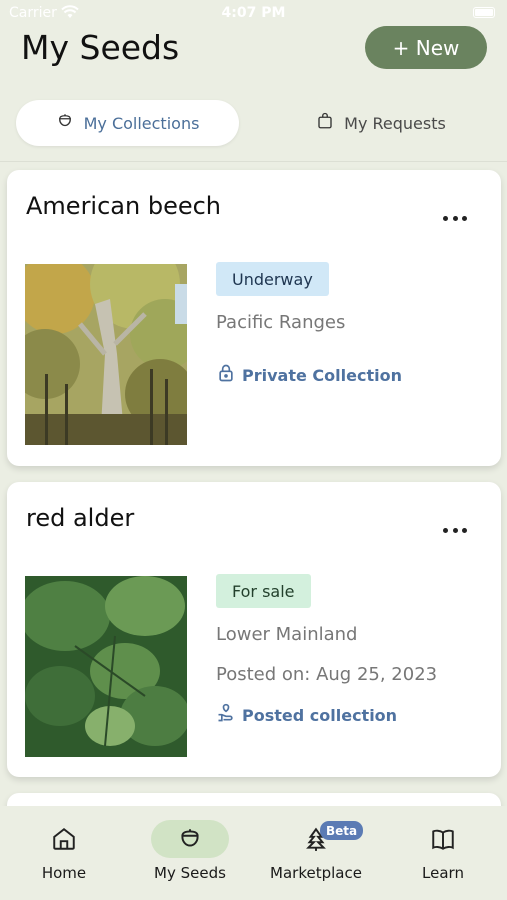 This screenshot has height=900, width=507. Describe the element at coordinates (64, 873) in the screenshot. I see `nav-label: Home` at that location.